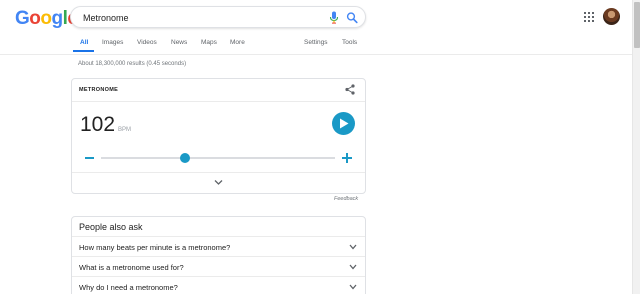 The image size is (640, 294). I want to click on question-text: What is a metronome used for?, so click(131, 267).